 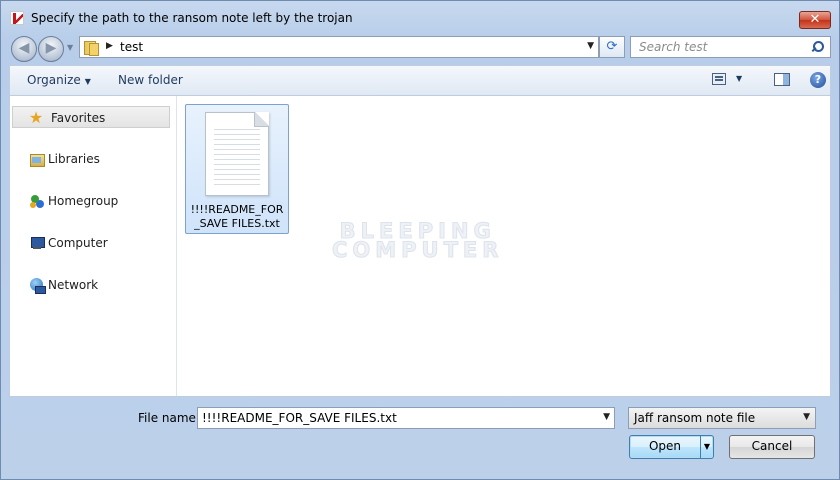 I want to click on new-folder-button: New folder, so click(x=150, y=80).